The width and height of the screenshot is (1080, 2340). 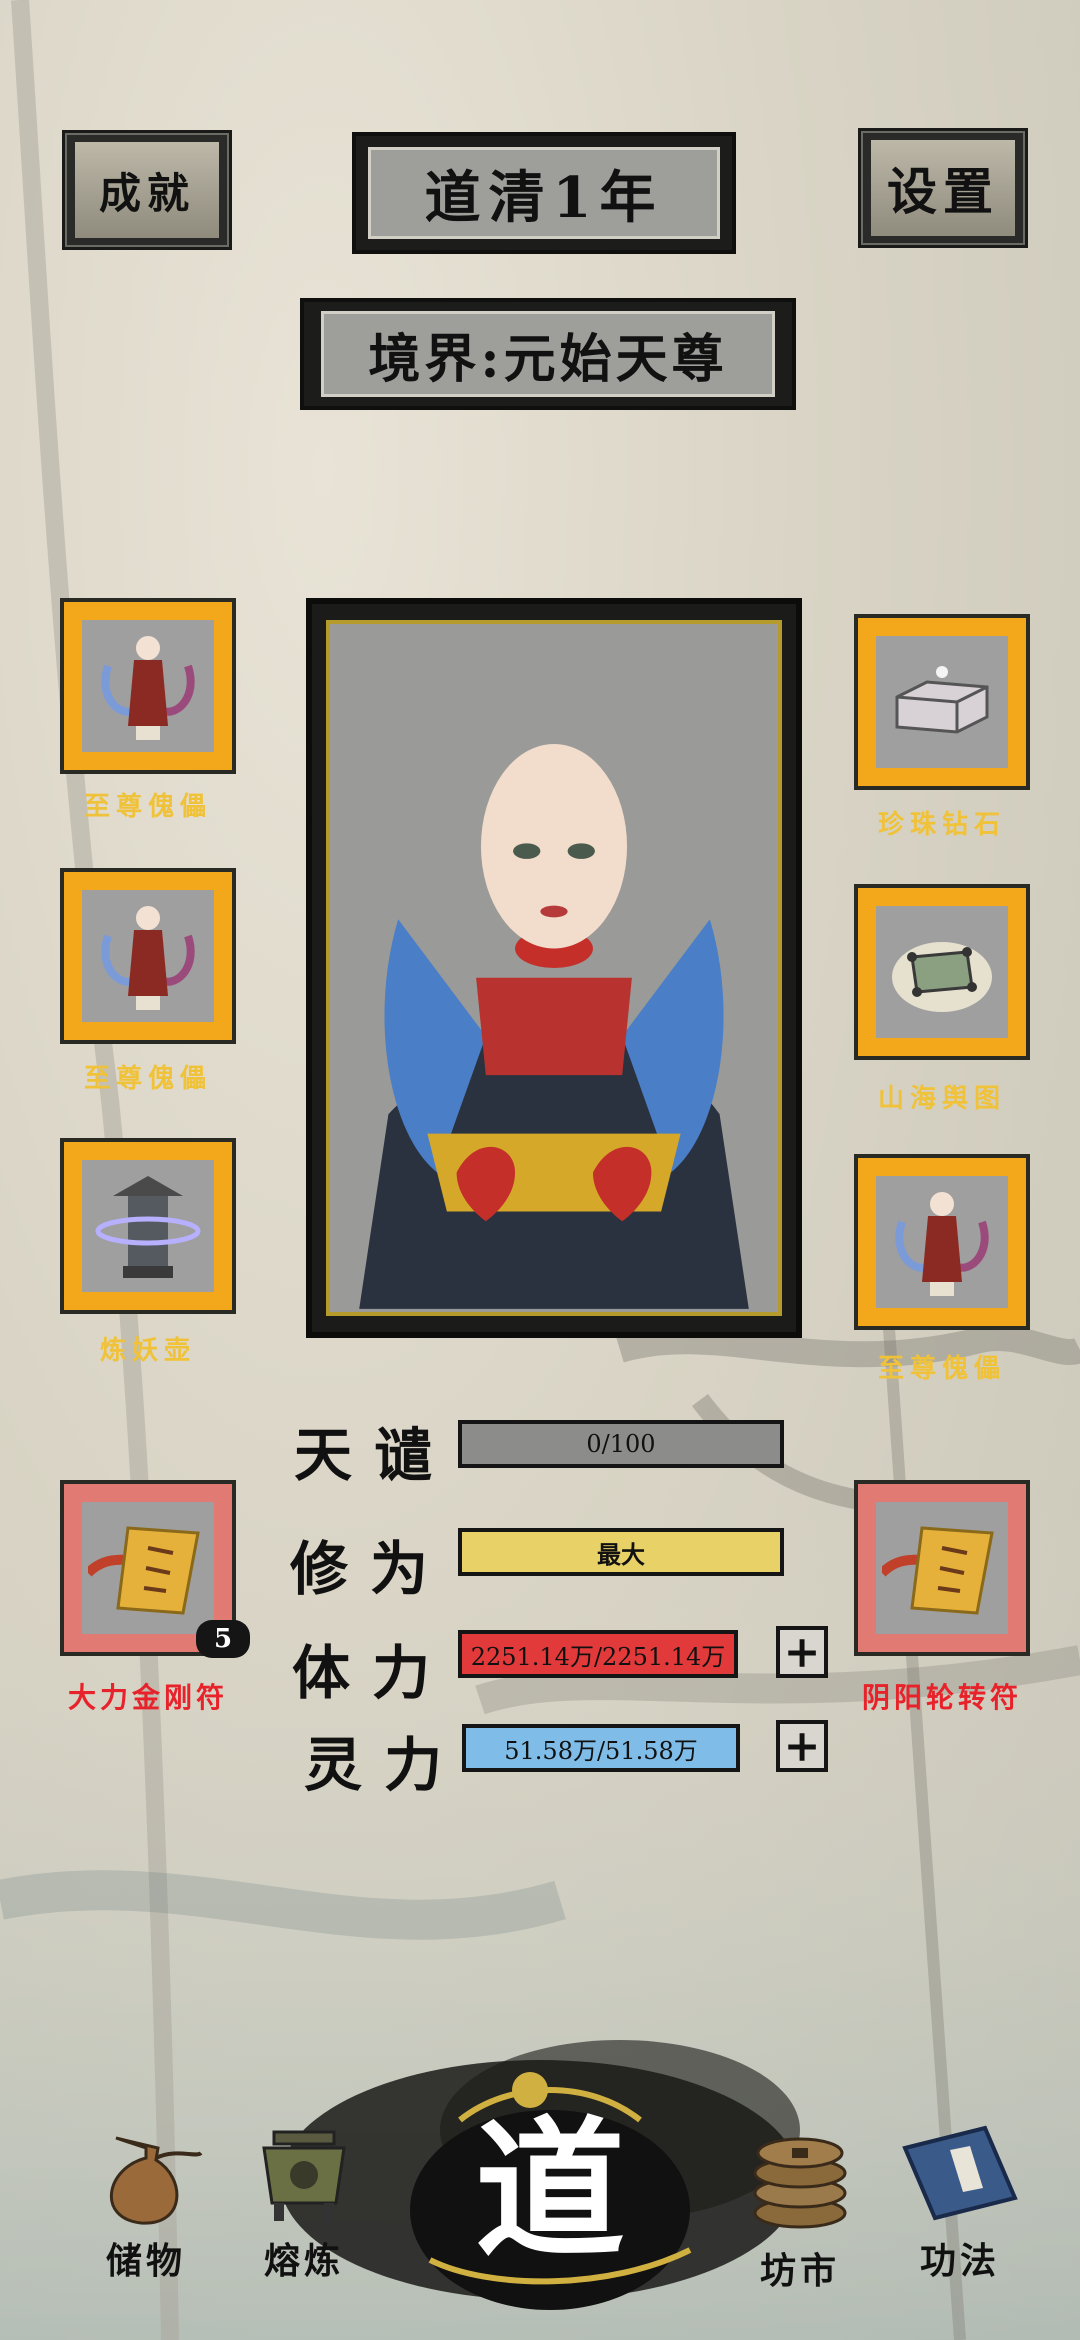 I want to click on nav-smelting-label: 熔炼, so click(x=303, y=2261).